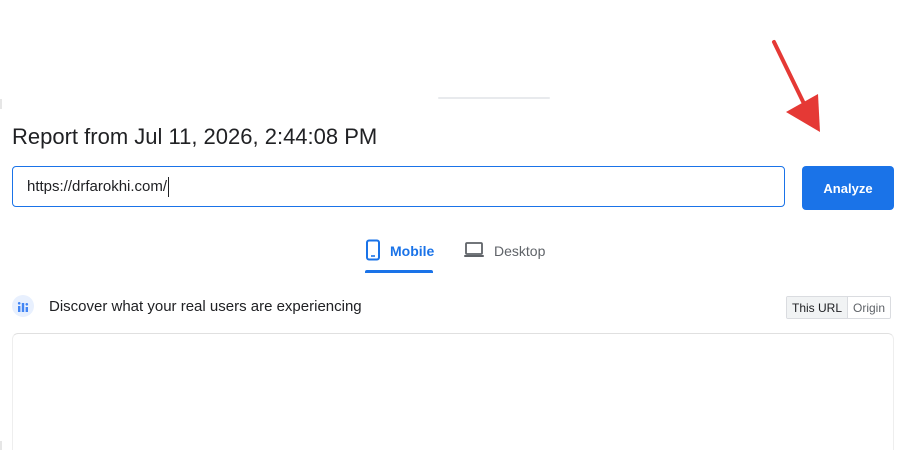 The width and height of the screenshot is (900, 450). Describe the element at coordinates (23, 306) in the screenshot. I see `crux-users-icon` at that location.